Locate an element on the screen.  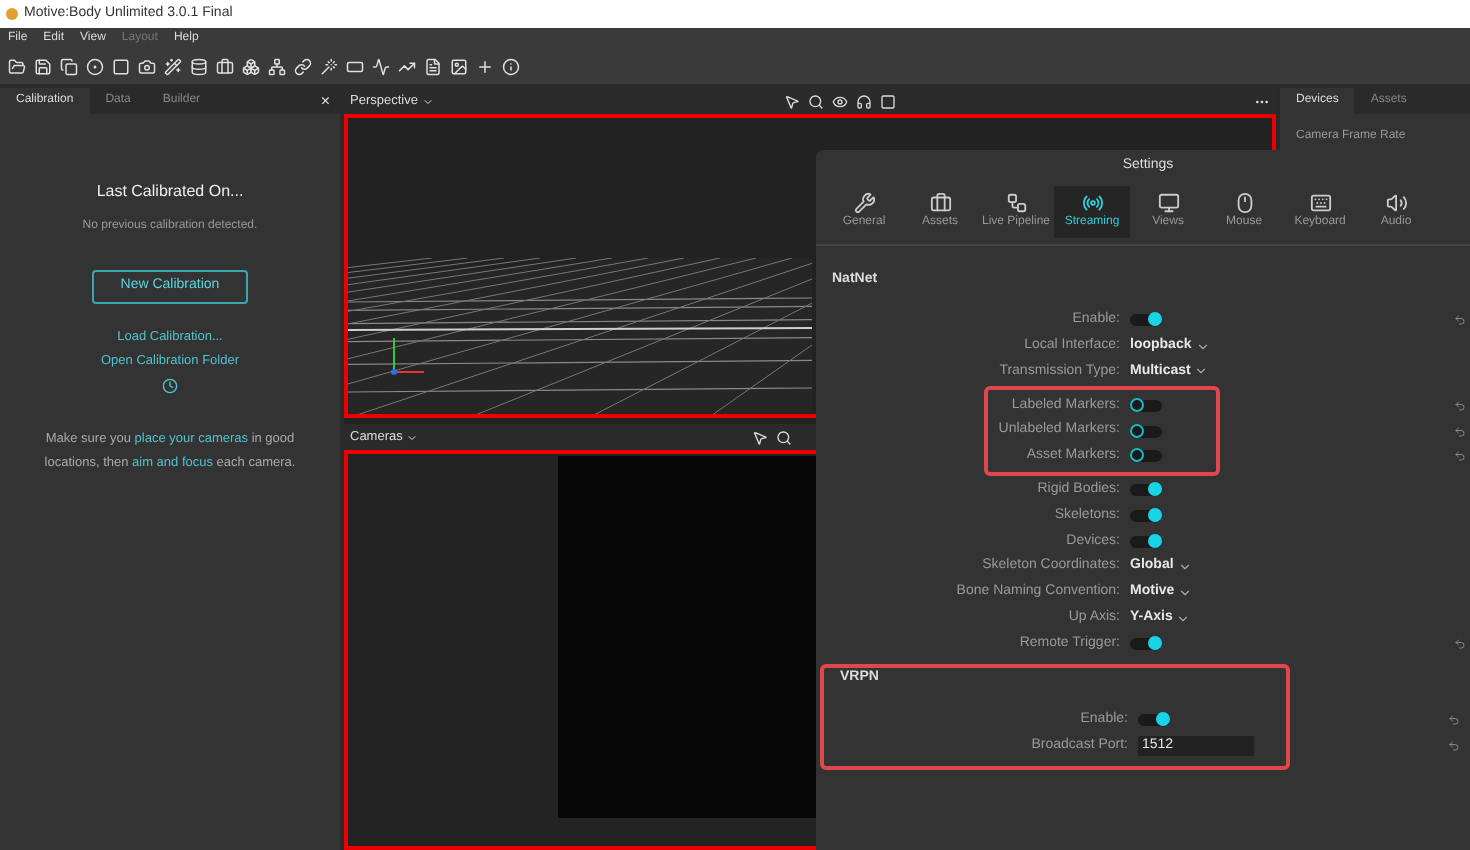
copy-icon is located at coordinates (69, 66).